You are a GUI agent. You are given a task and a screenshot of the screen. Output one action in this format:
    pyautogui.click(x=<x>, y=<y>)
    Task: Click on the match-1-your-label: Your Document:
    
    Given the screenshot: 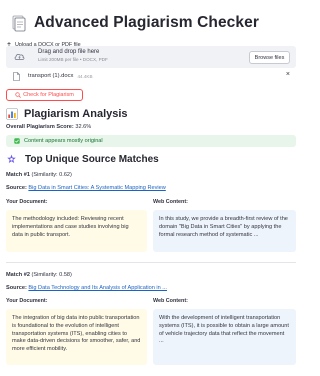 What is the action you would take?
    pyautogui.click(x=27, y=202)
    